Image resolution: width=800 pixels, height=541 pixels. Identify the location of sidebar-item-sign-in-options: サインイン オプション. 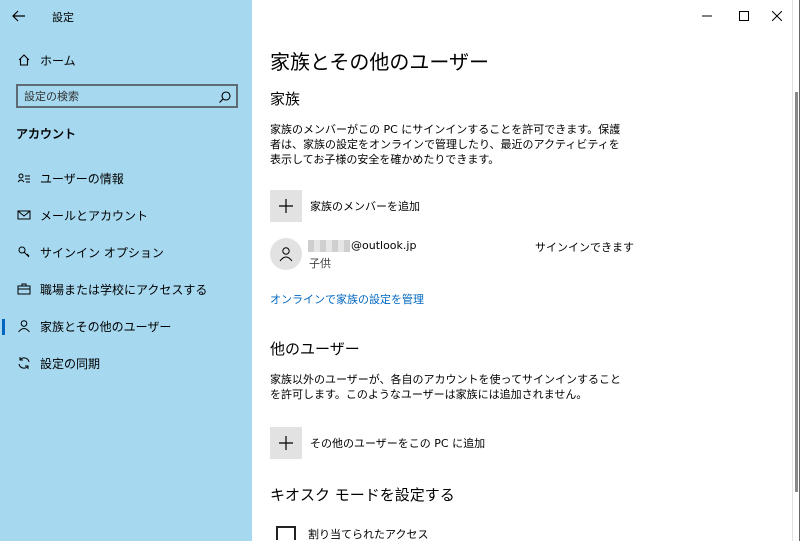
(126, 252).